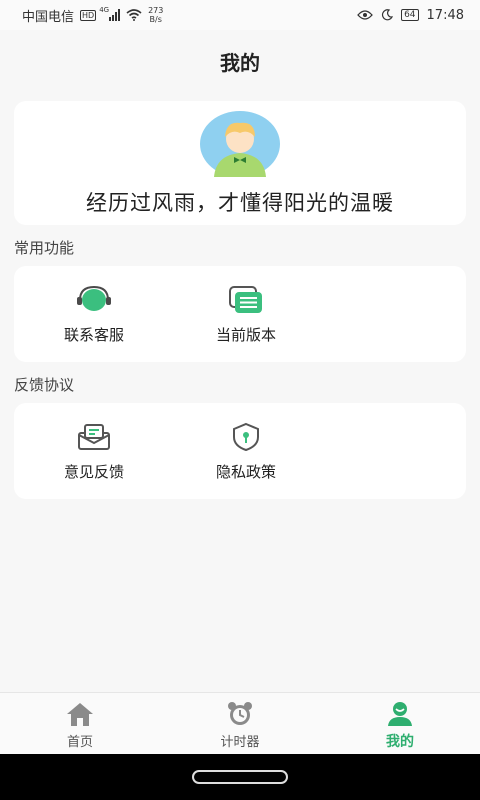 The height and width of the screenshot is (800, 480). I want to click on tab-mine-label: 我的, so click(400, 742).